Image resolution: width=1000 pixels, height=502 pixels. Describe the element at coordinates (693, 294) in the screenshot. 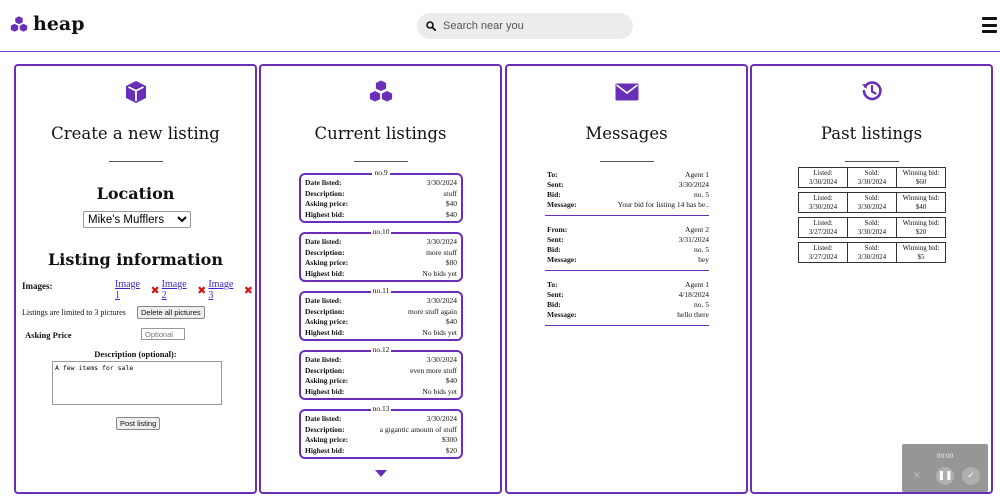

I see `field-value: 4/18/2024` at that location.